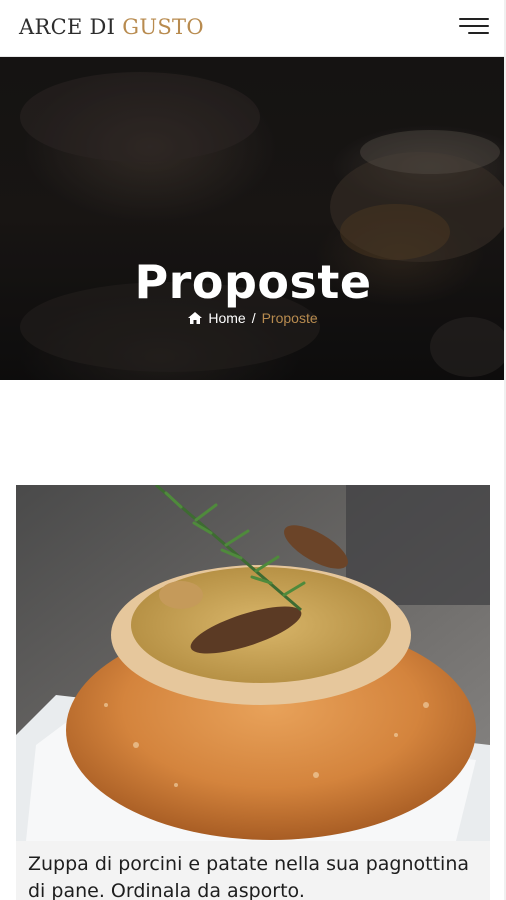  What do you see at coordinates (253, 281) in the screenshot?
I see `page-title: Proposte` at bounding box center [253, 281].